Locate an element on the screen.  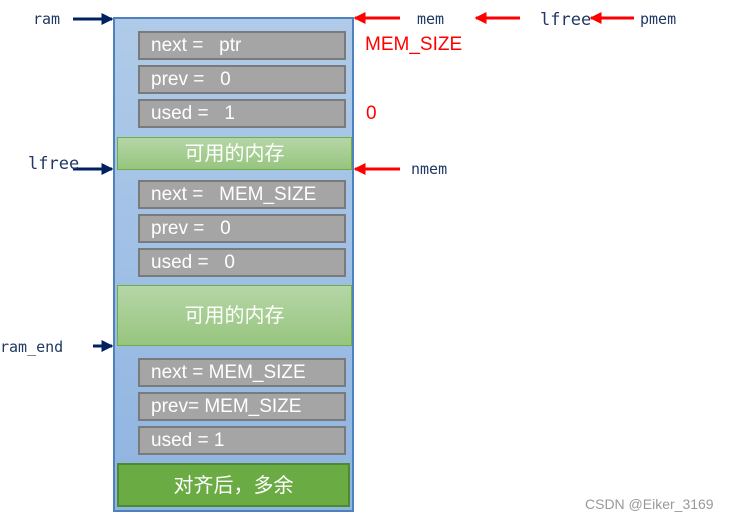
lfree-left-label: lfree is located at coordinates (54, 164).